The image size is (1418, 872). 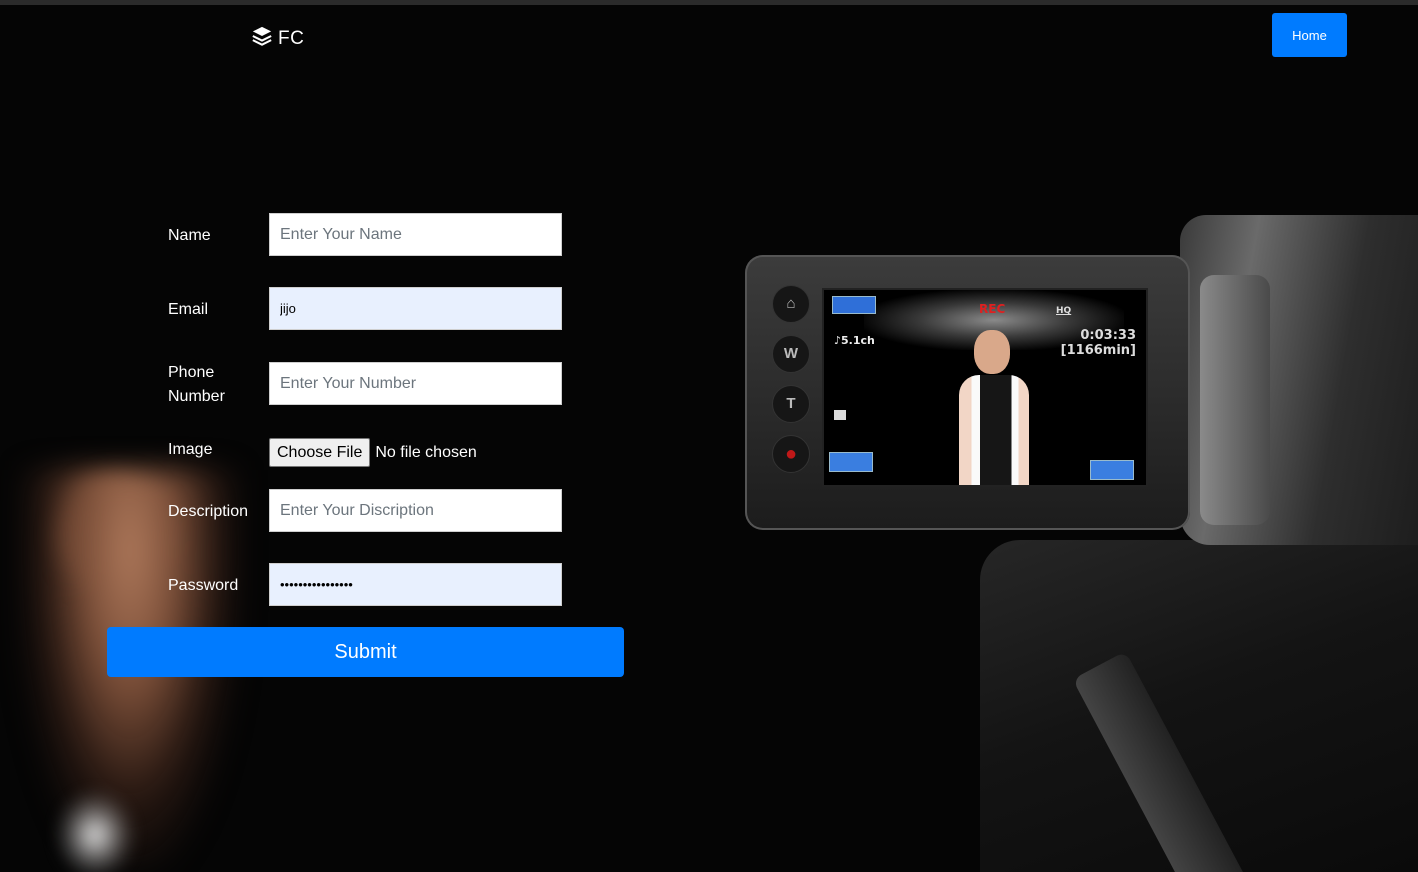 What do you see at coordinates (262, 38) in the screenshot?
I see `layers-icon` at bounding box center [262, 38].